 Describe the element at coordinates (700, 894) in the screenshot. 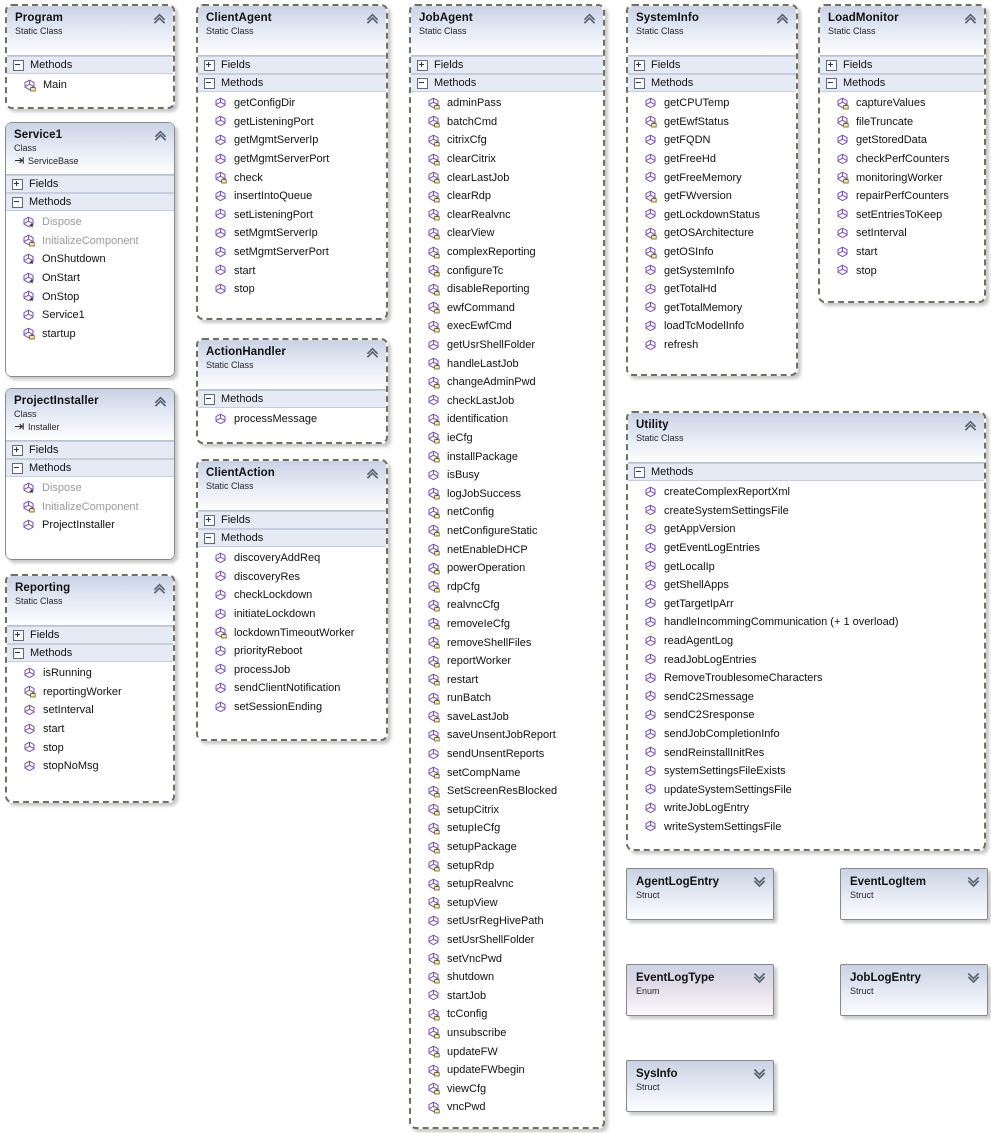

I see `collapsed-type-agentlogentry: AgentLogEntry Struct` at that location.